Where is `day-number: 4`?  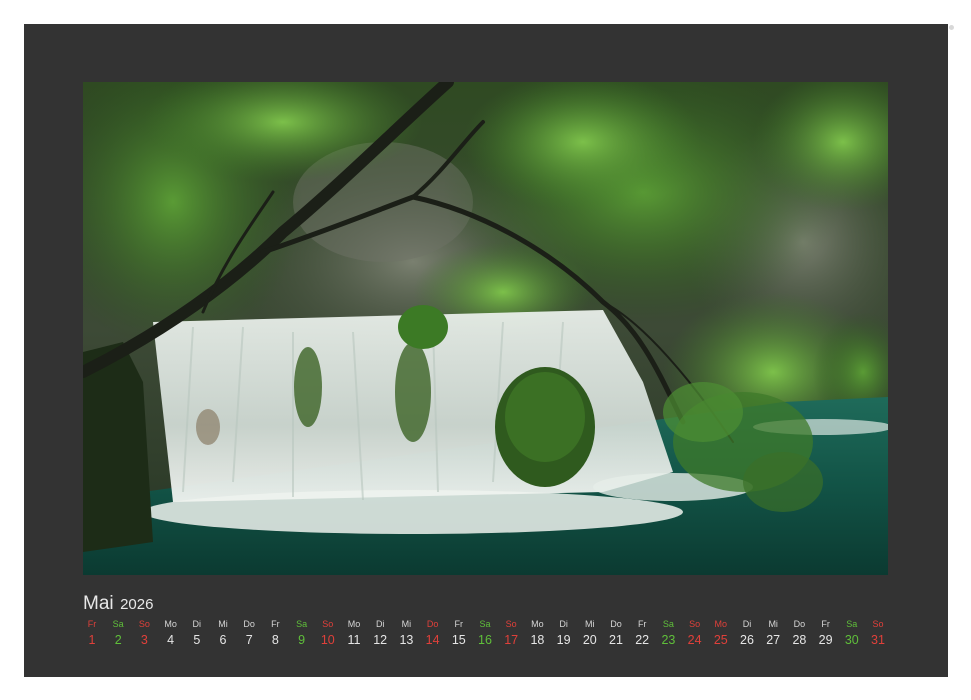
day-number: 4 is located at coordinates (171, 640).